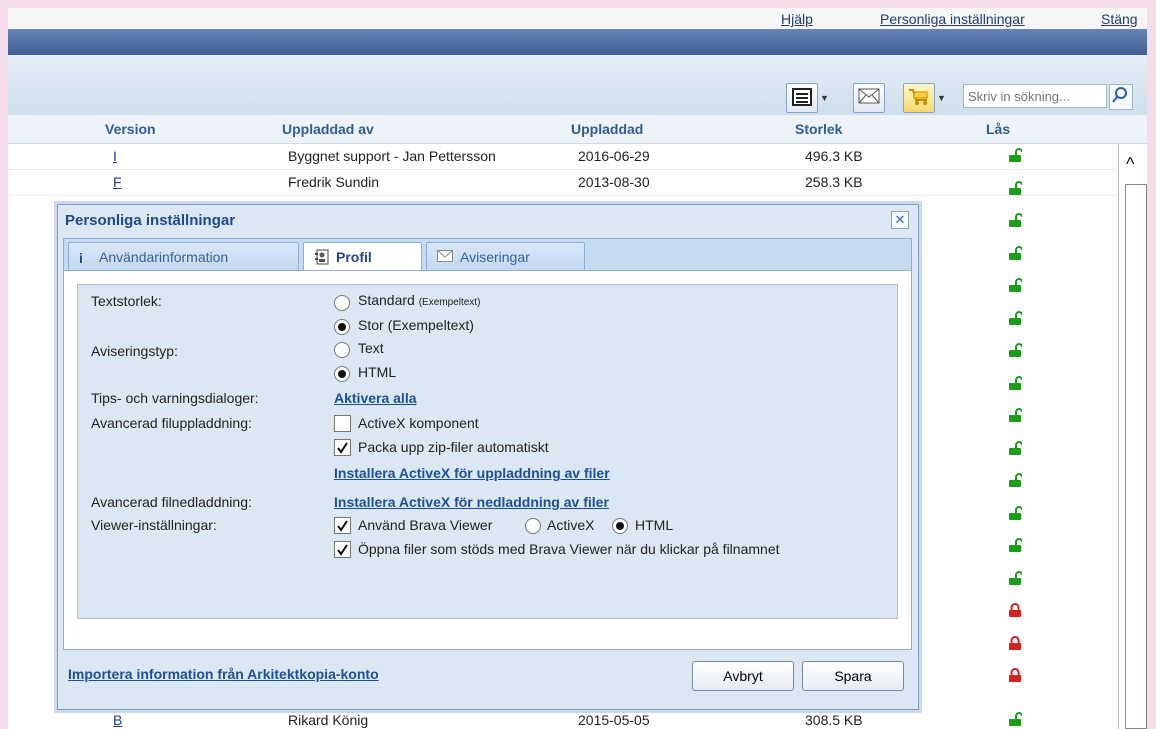  What do you see at coordinates (941, 98) in the screenshot?
I see `cart-dropdown-arrow-icon: ▼` at bounding box center [941, 98].